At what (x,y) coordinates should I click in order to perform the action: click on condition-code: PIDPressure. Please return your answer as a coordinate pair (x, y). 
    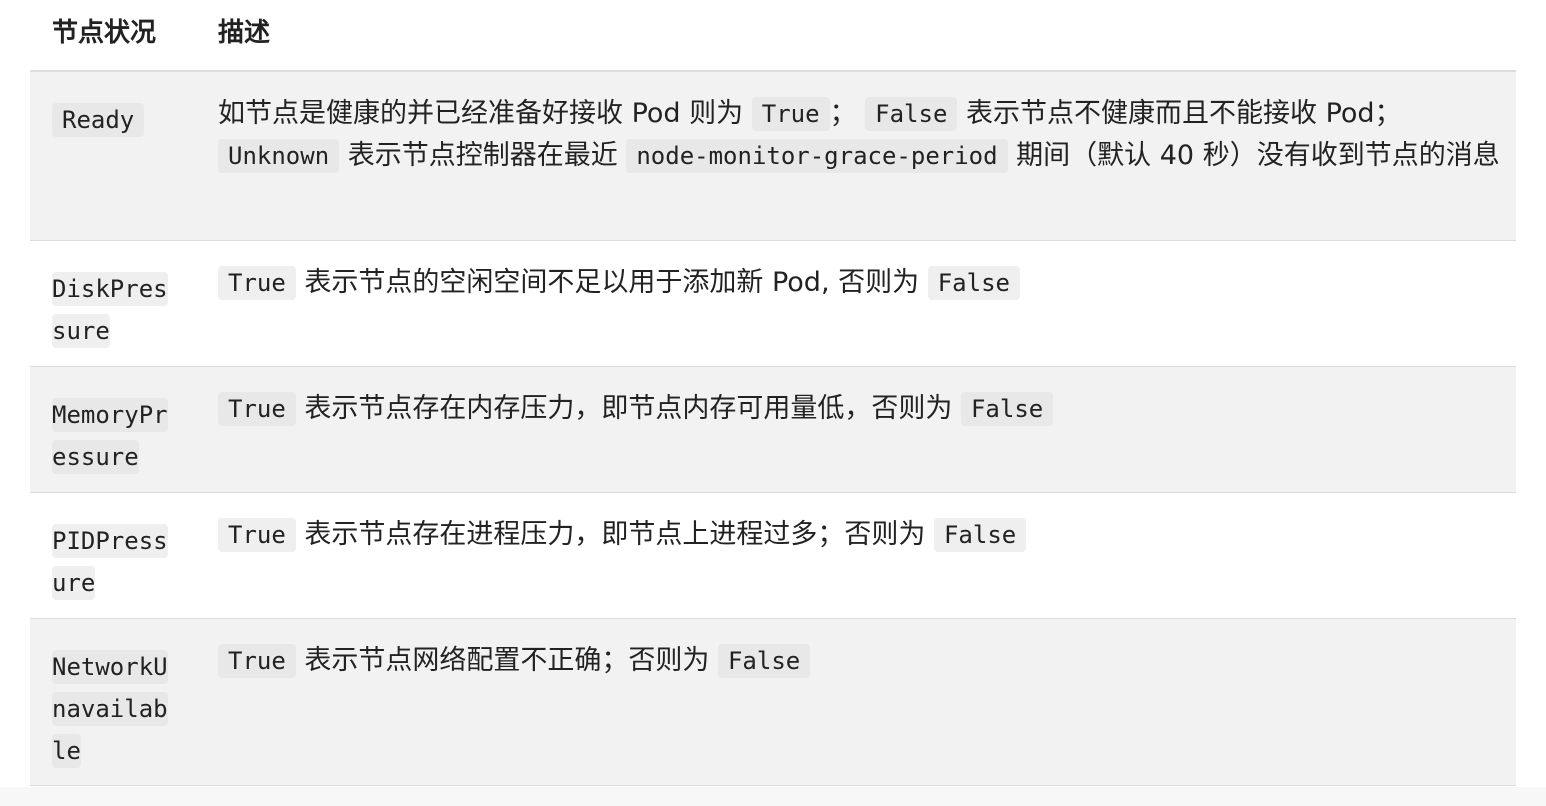
    Looking at the image, I should click on (110, 562).